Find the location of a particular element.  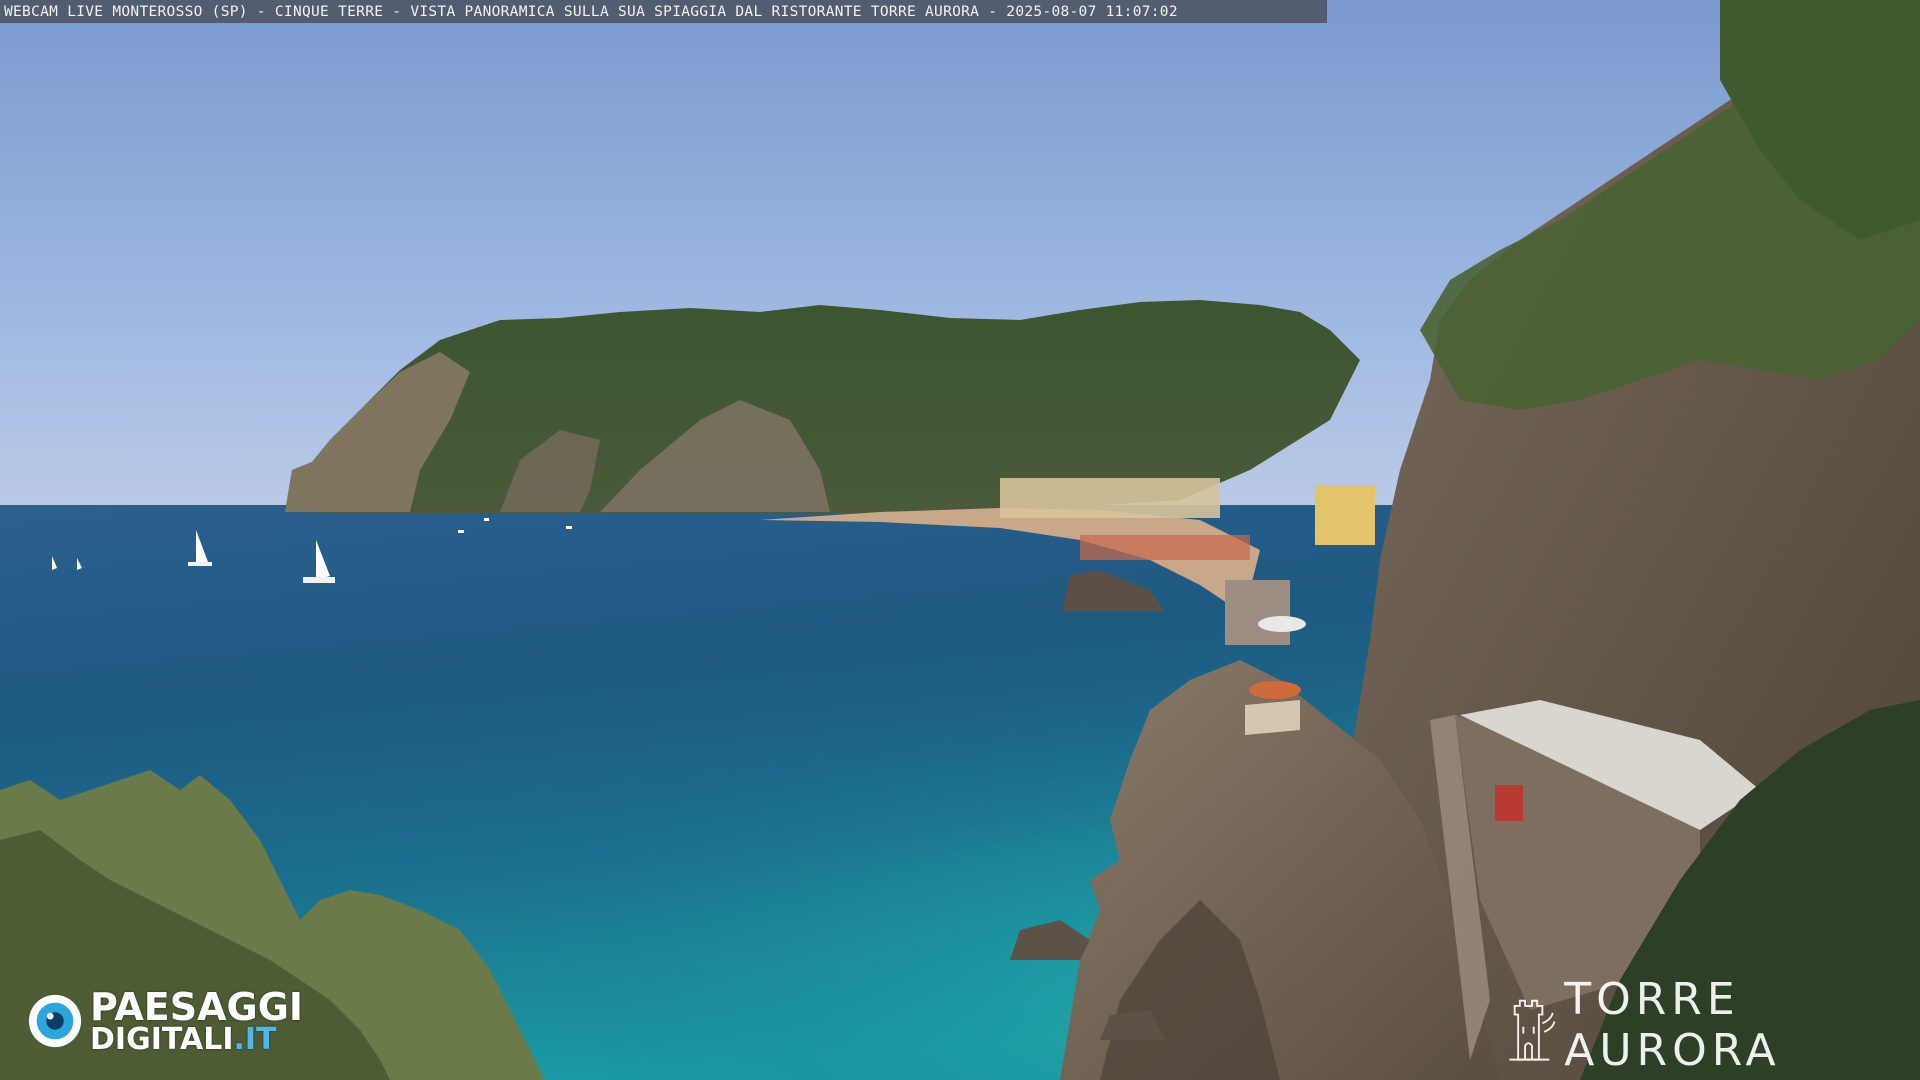

paesaggi-digitali-logo: PAESAGGI DIGITALI.IT is located at coordinates (164, 1021).